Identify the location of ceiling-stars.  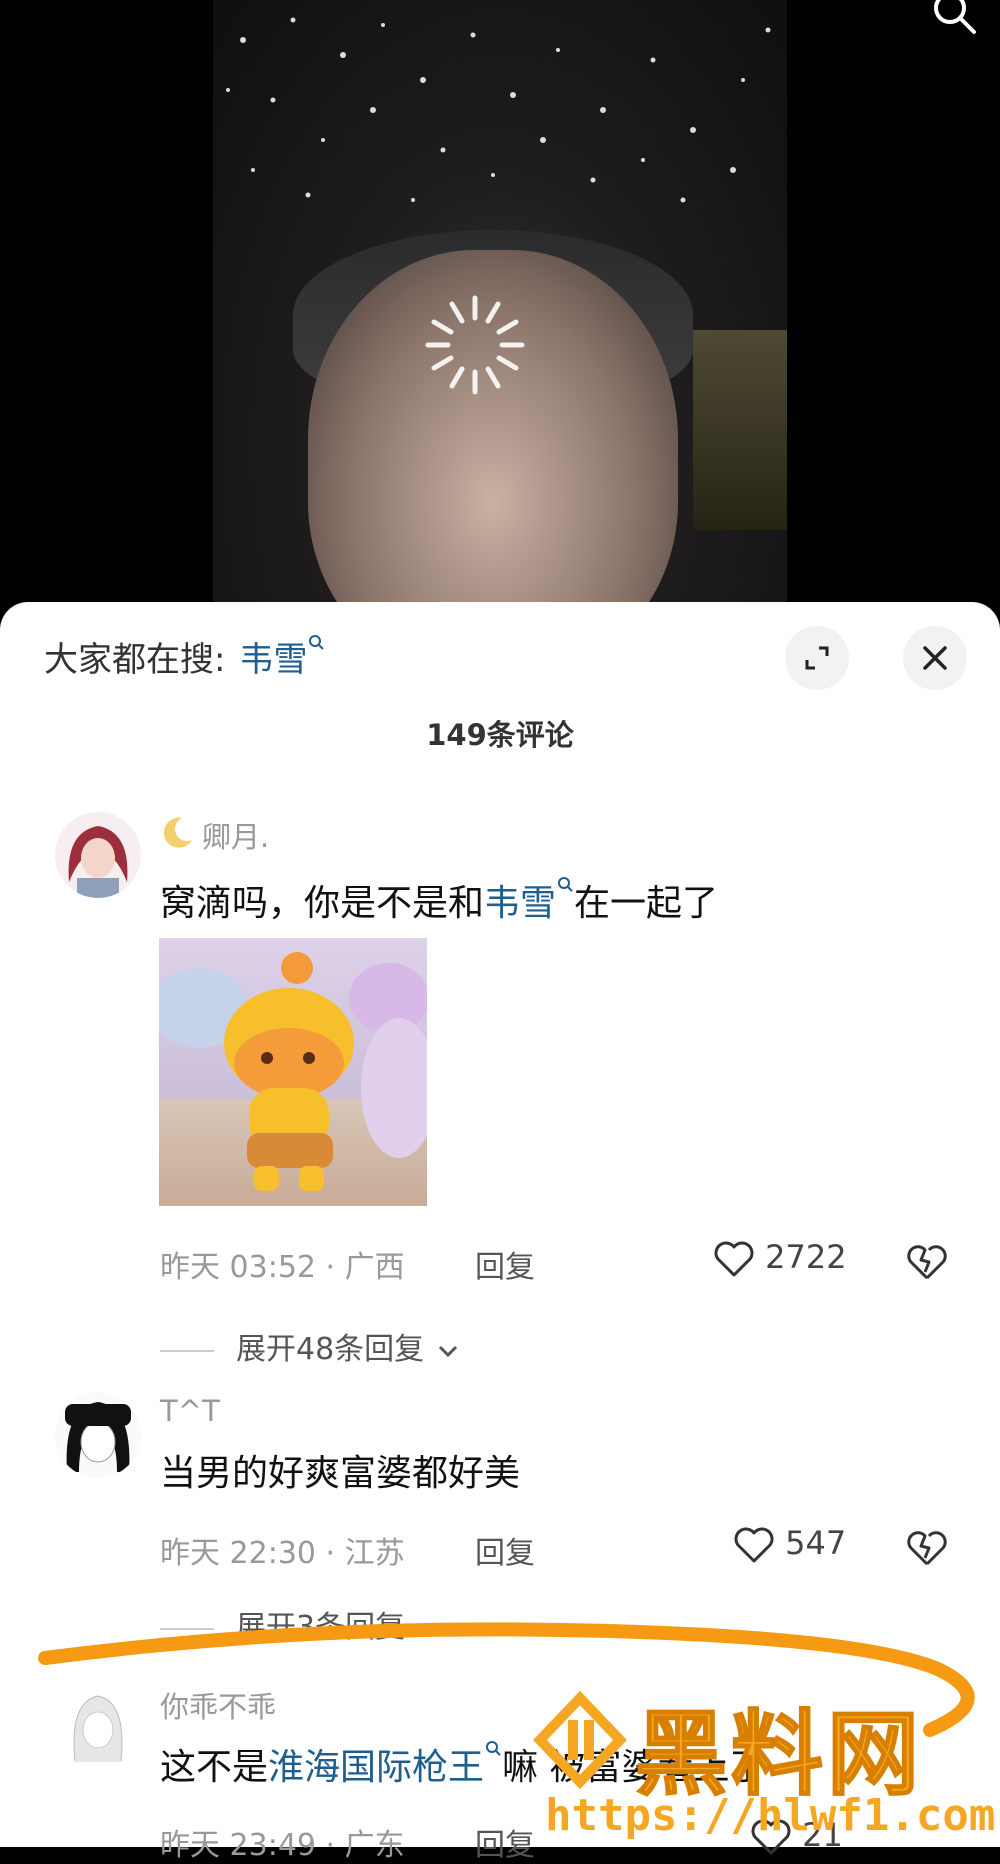
(498, 110).